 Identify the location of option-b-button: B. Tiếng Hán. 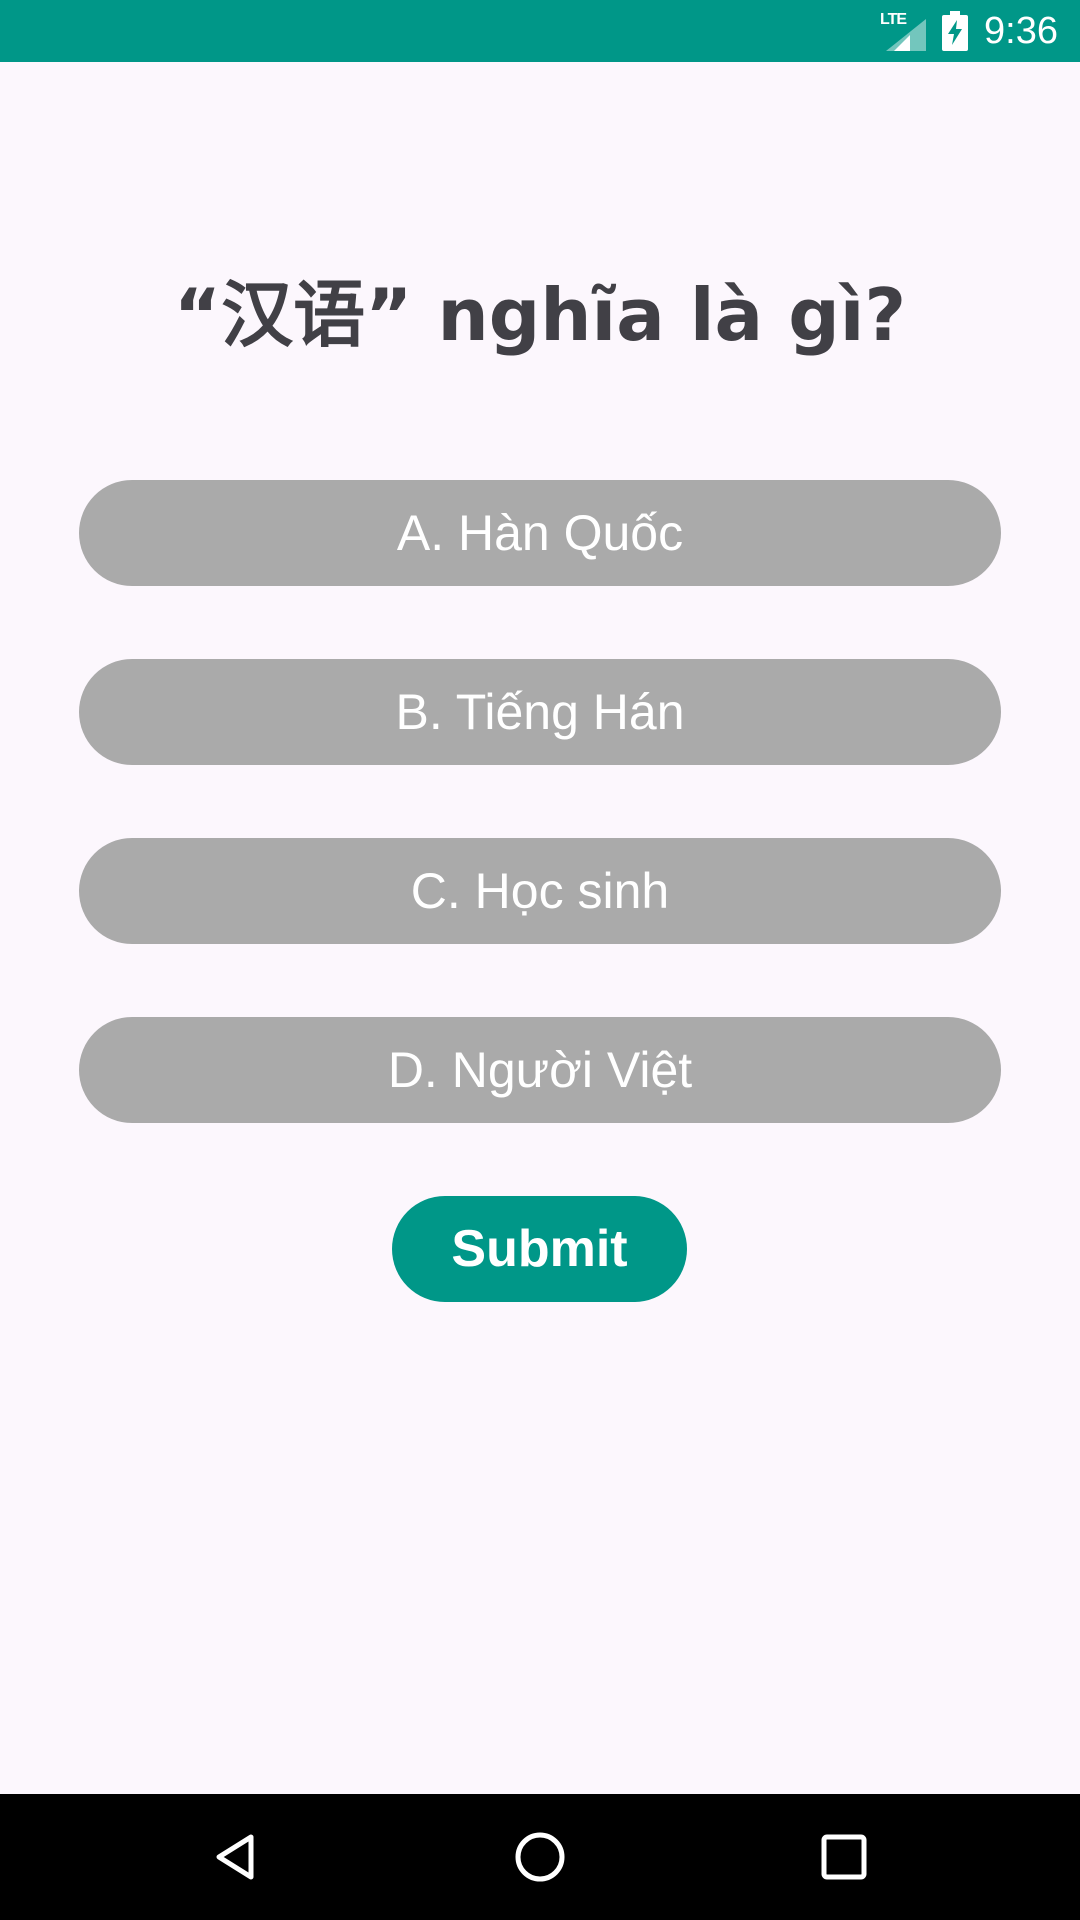
(540, 712).